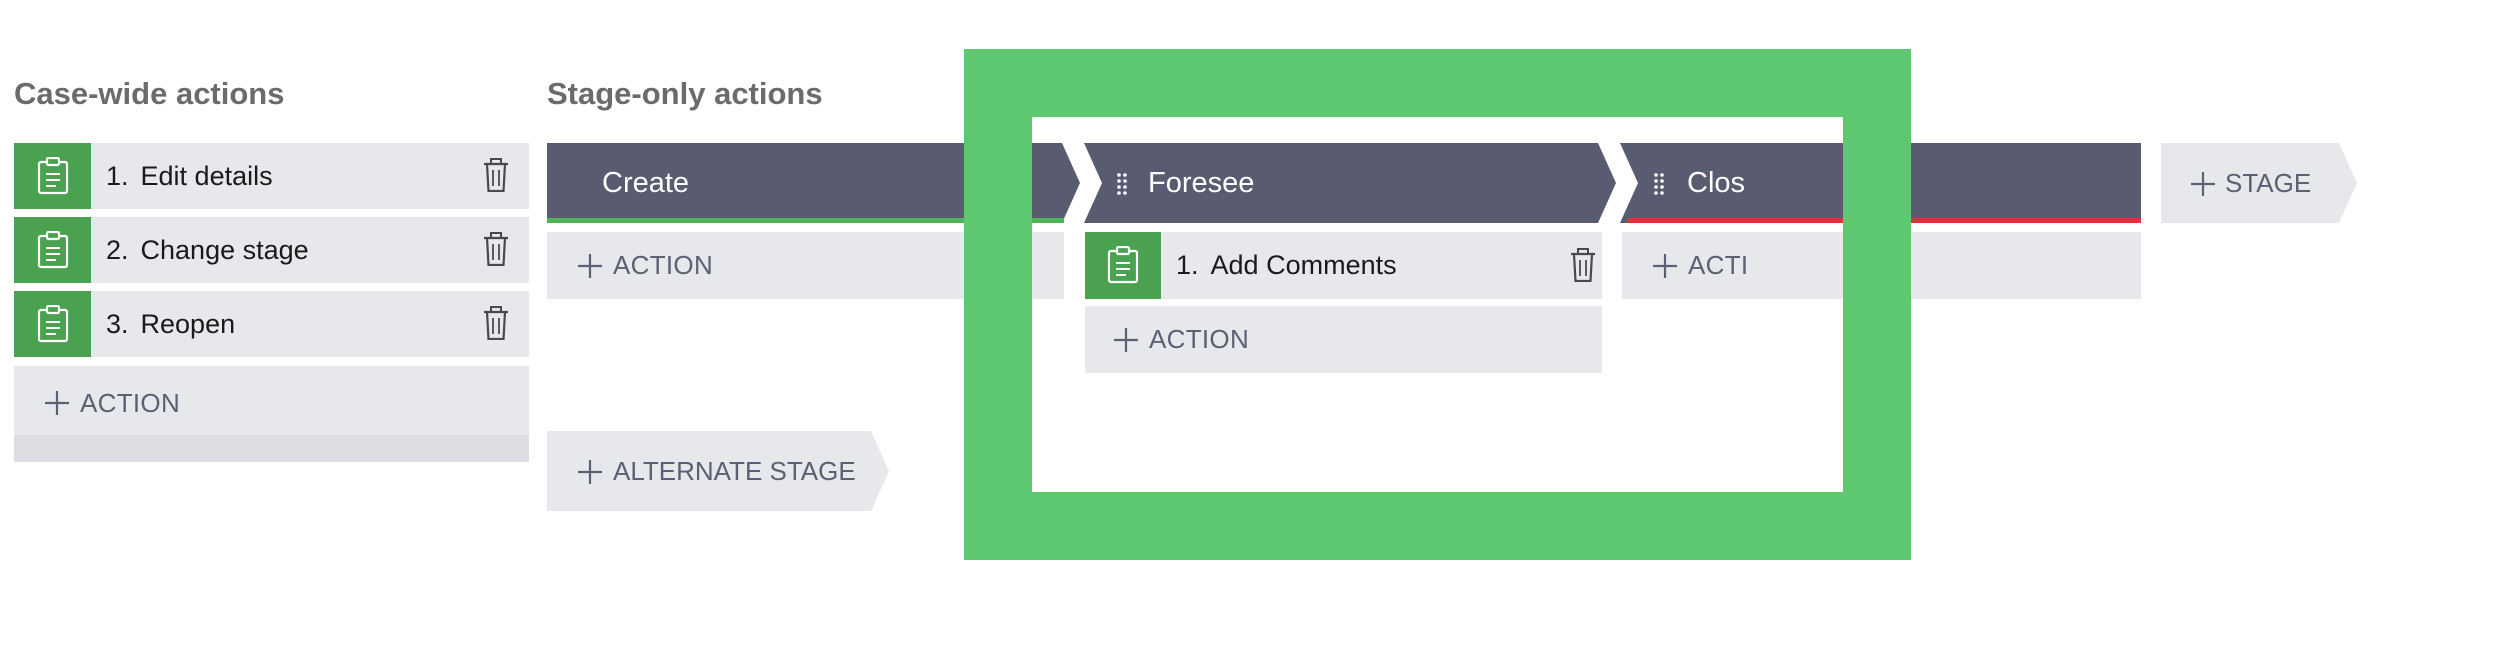  Describe the element at coordinates (170, 324) in the screenshot. I see `step-label: 3. Reopen` at that location.